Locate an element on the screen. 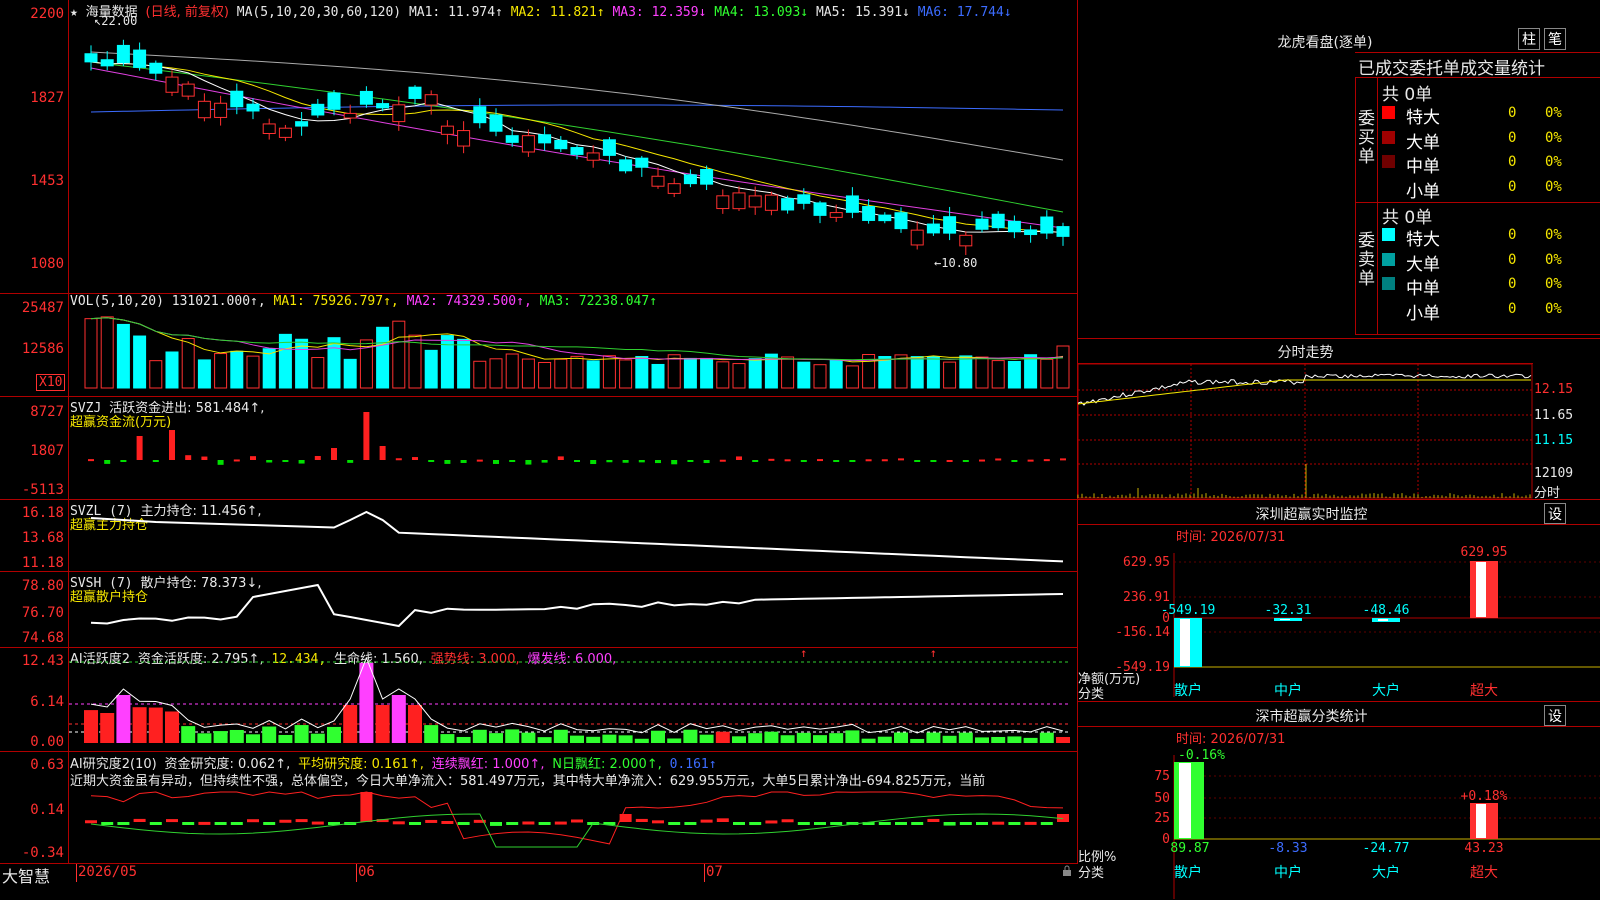 Image resolution: width=1600 pixels, height=900 pixels. svsh-y-label: 76.70 is located at coordinates (42, 613).